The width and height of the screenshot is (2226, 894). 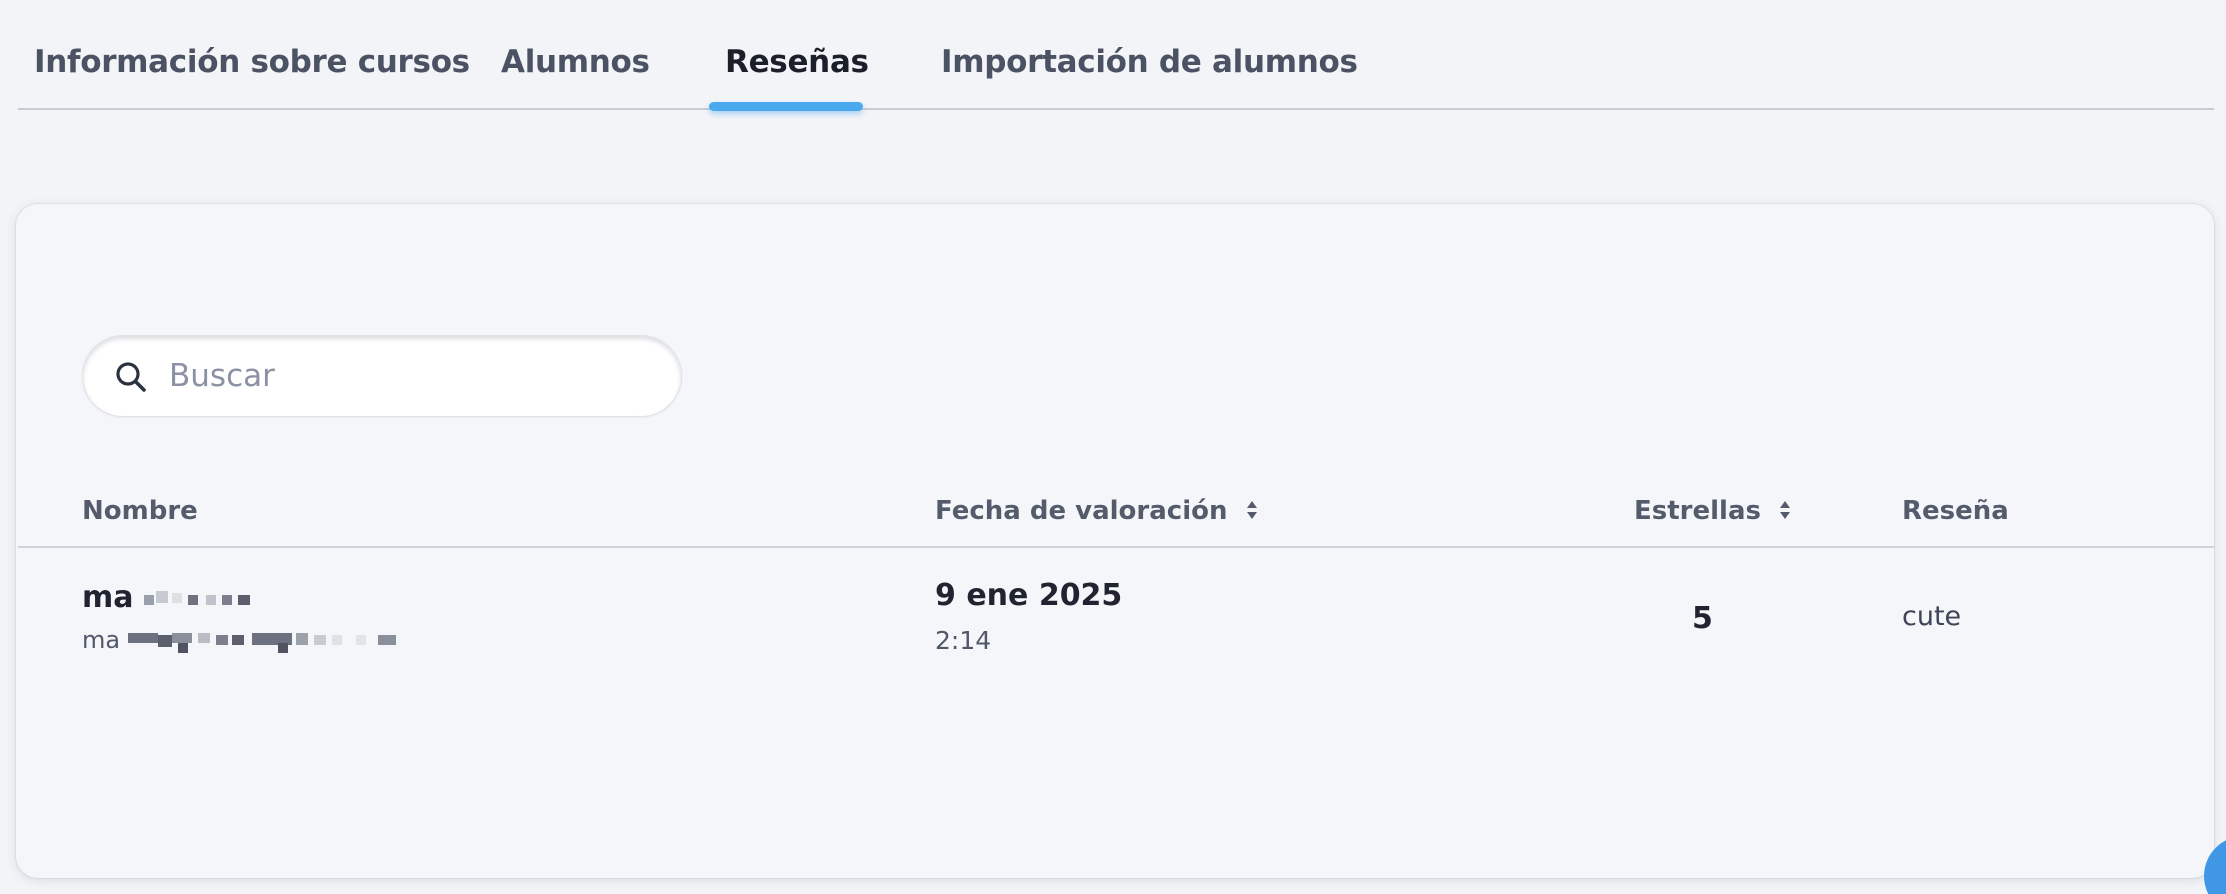 What do you see at coordinates (1697, 511) in the screenshot?
I see `column-header-stars-label: Estrellas` at bounding box center [1697, 511].